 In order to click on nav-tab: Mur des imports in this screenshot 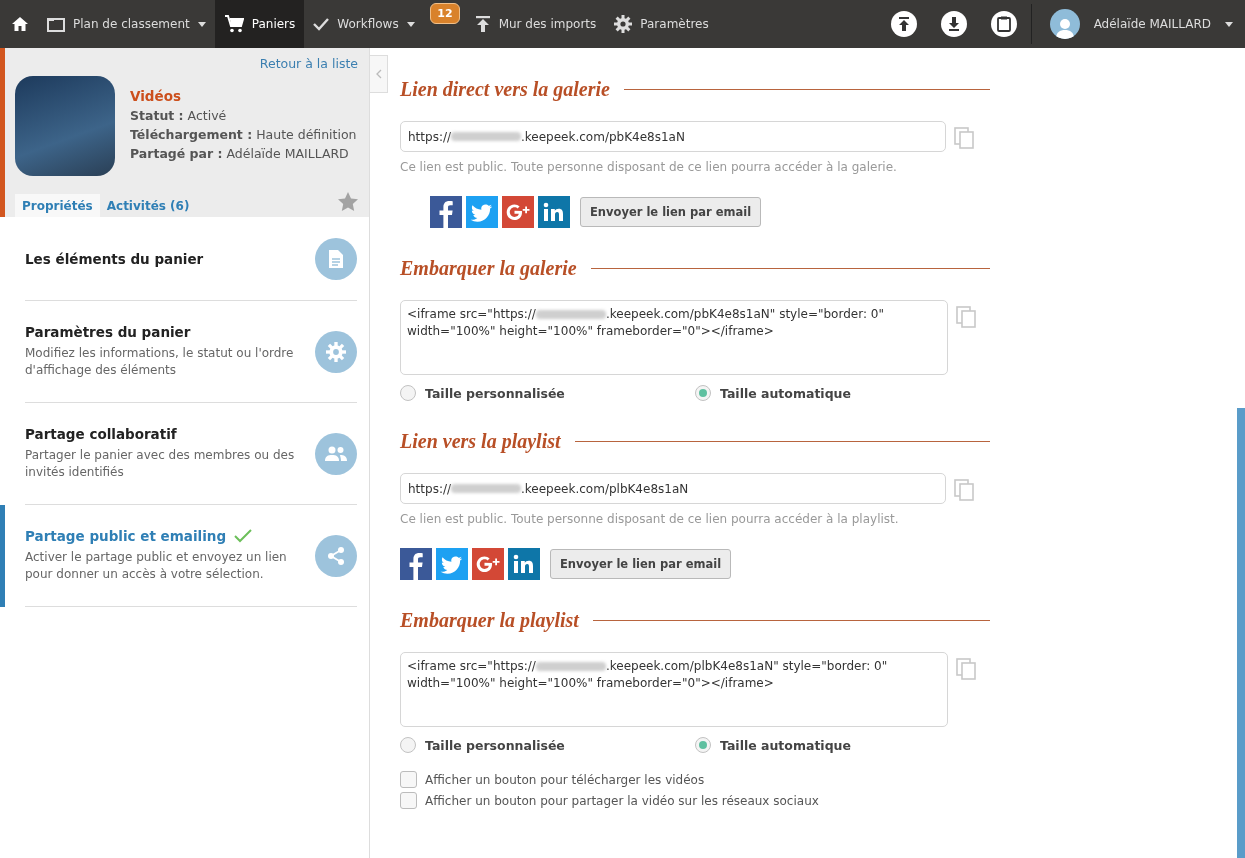, I will do `click(535, 24)`.